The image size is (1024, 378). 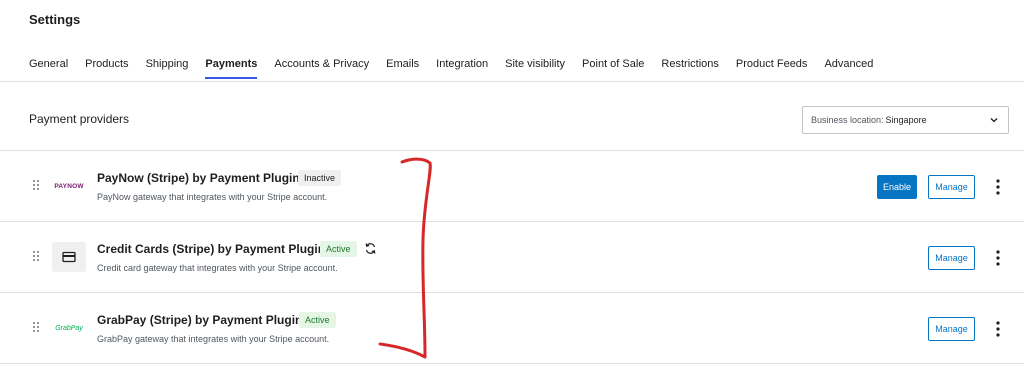 What do you see at coordinates (689, 68) in the screenshot?
I see `tab-restrictions: Restrictions` at bounding box center [689, 68].